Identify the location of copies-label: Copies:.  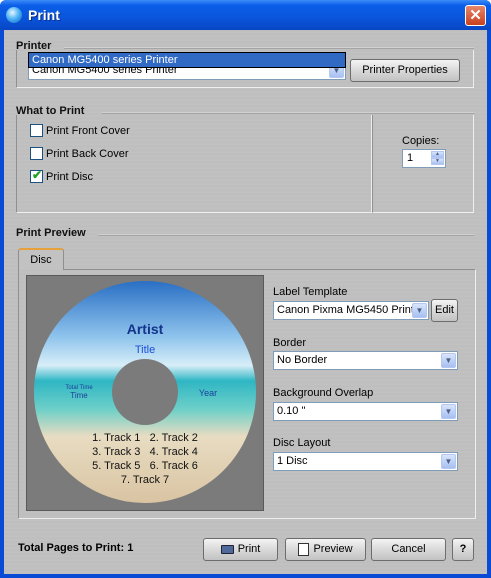
(421, 141).